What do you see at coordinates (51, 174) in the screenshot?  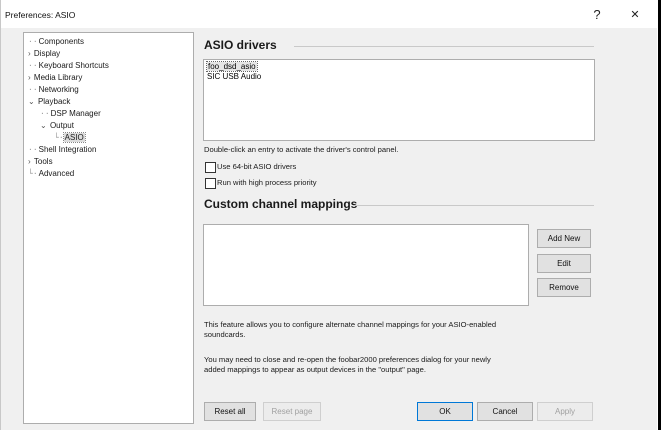 I see `tree-item-advanced: └·Advanced` at bounding box center [51, 174].